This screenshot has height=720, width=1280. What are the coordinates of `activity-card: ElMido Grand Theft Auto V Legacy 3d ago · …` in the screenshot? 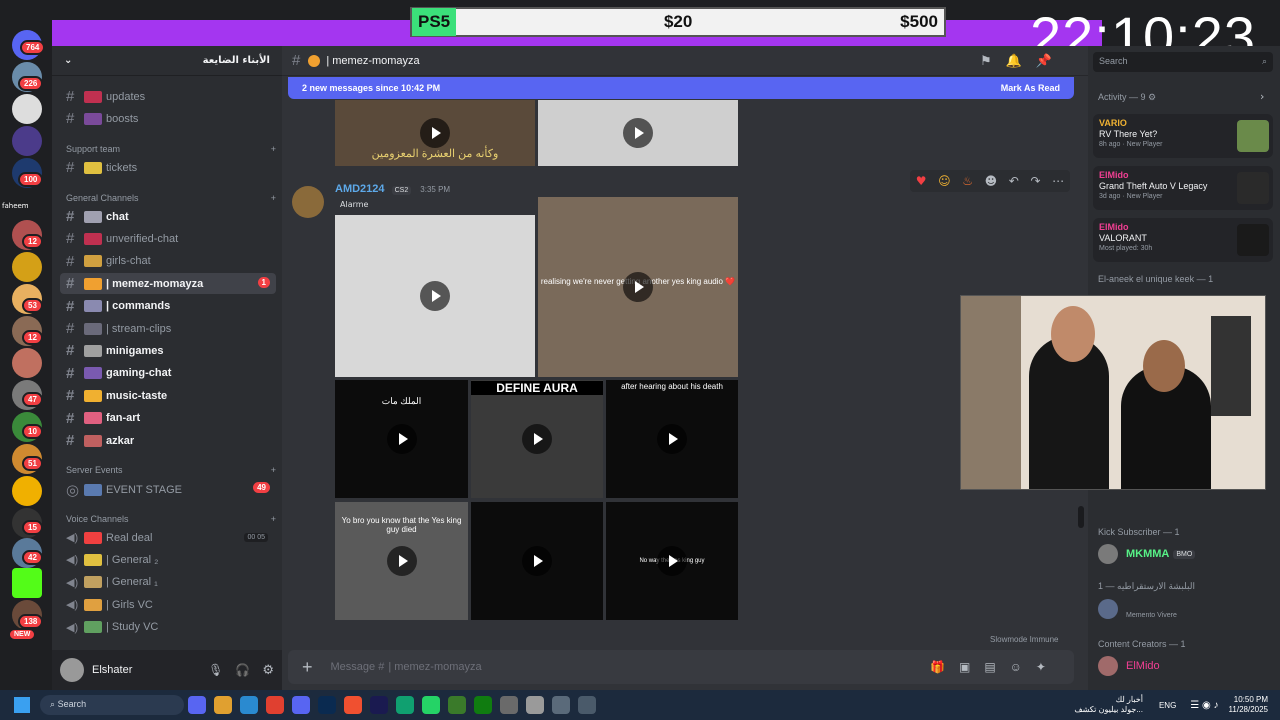 It's located at (1183, 188).